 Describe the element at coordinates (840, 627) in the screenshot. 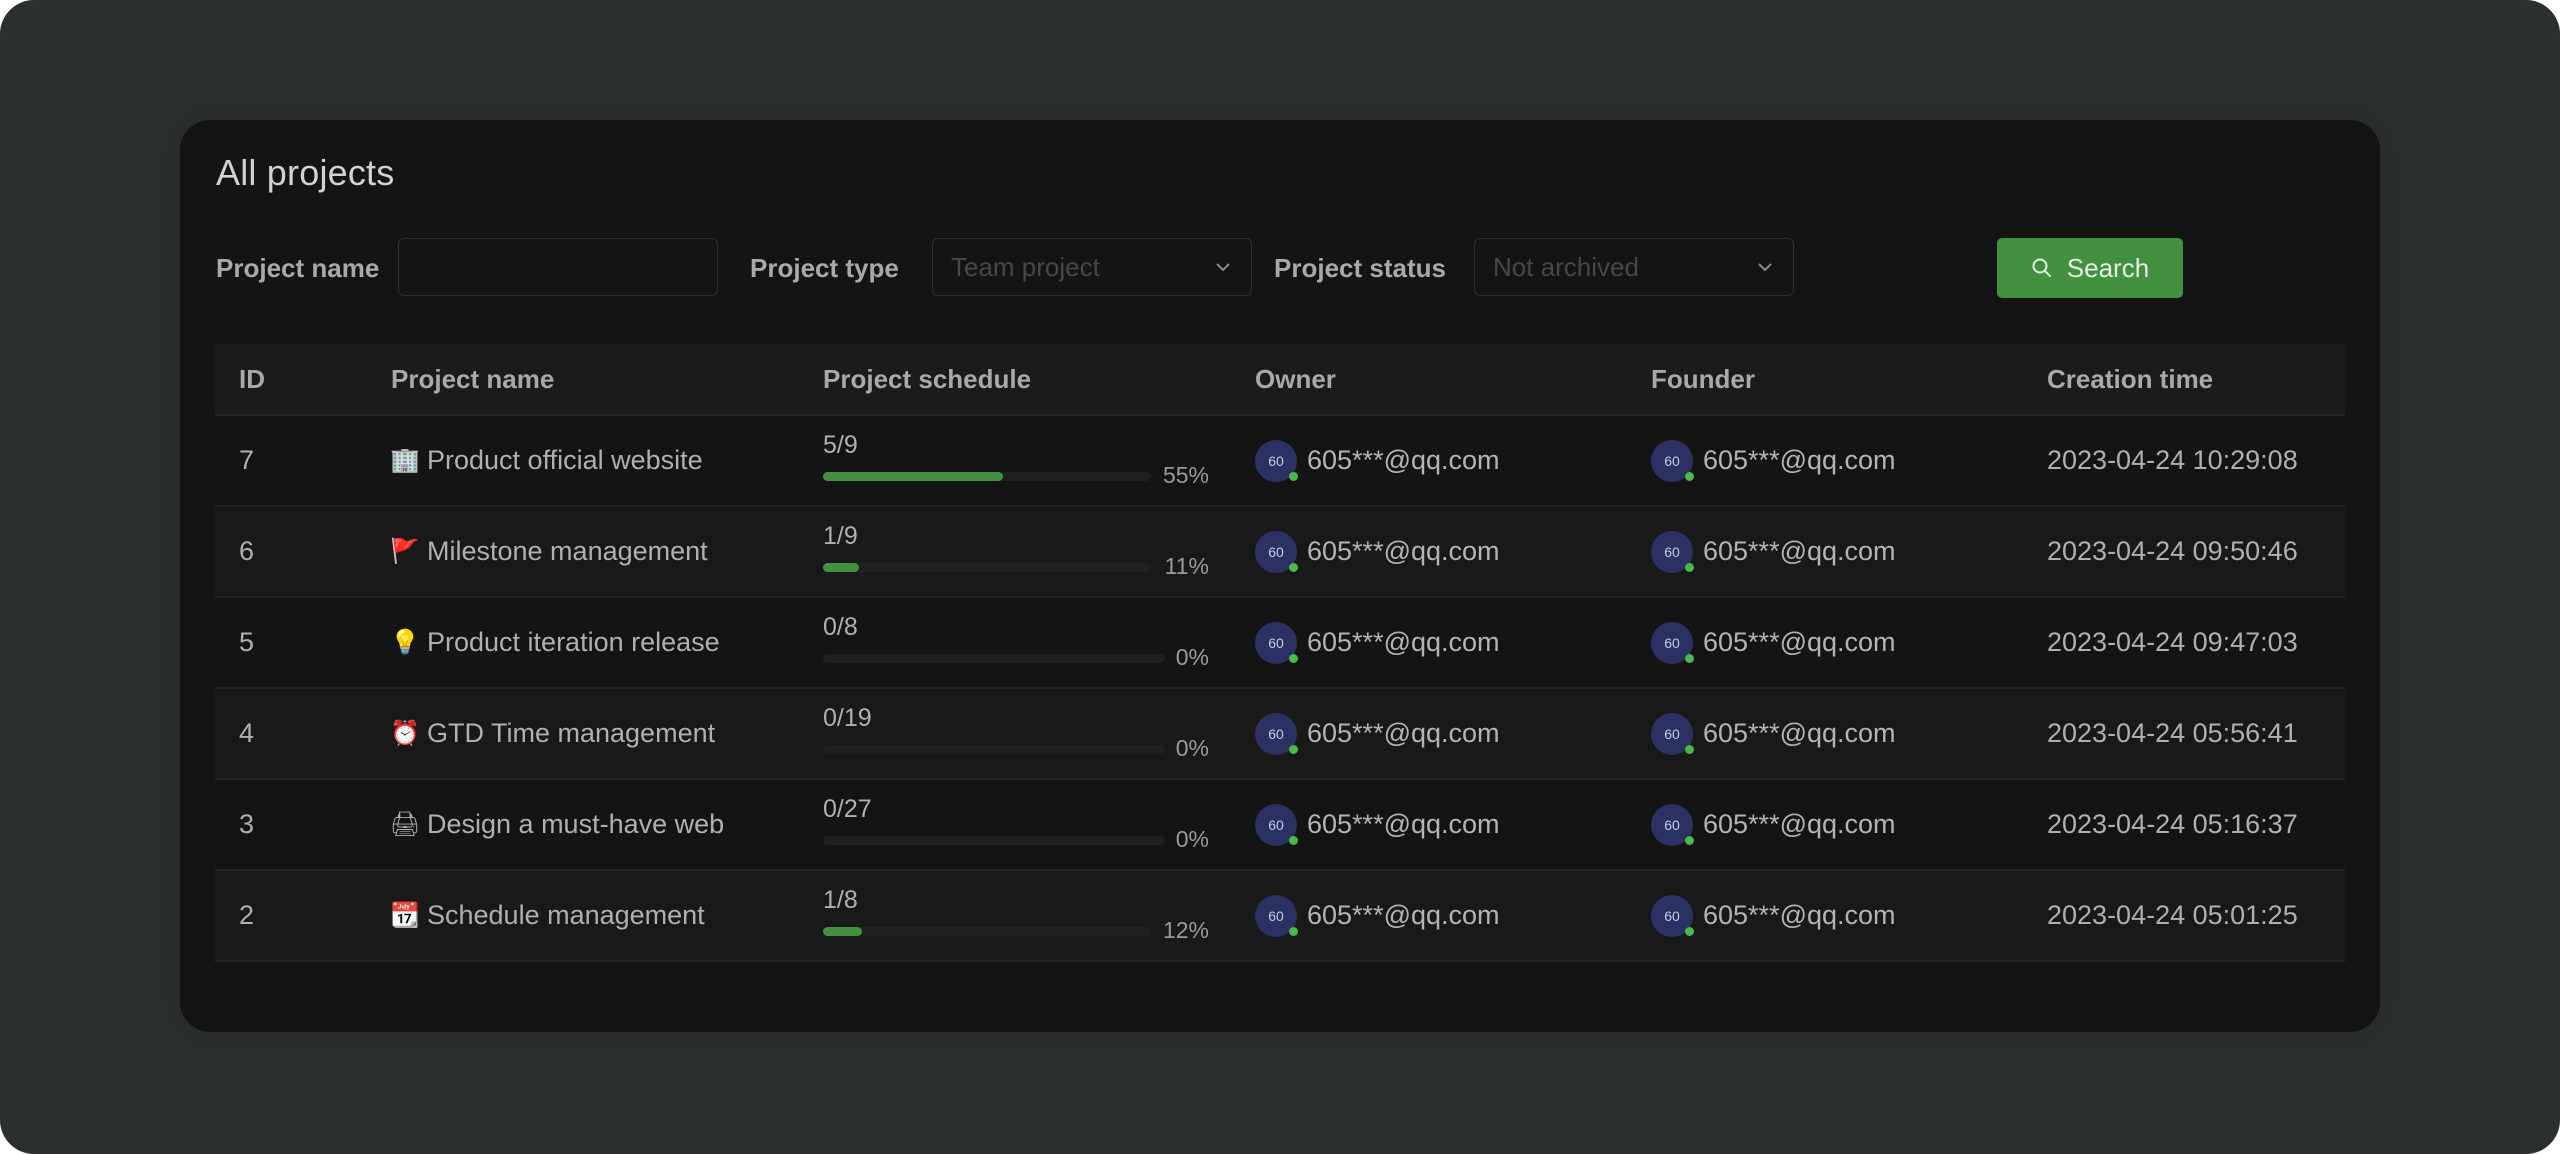

I see `task-count: 0/8` at that location.